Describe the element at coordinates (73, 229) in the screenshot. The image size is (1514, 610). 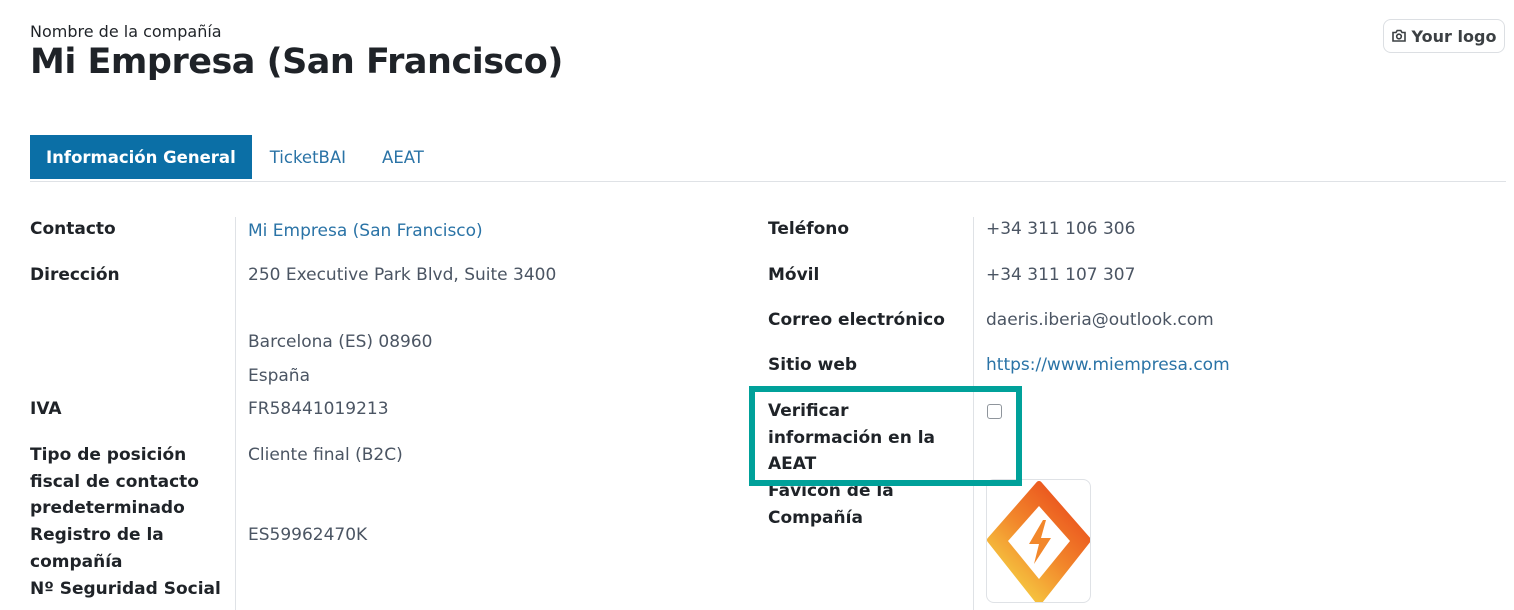
I see `contacto-label: Contacto` at that location.